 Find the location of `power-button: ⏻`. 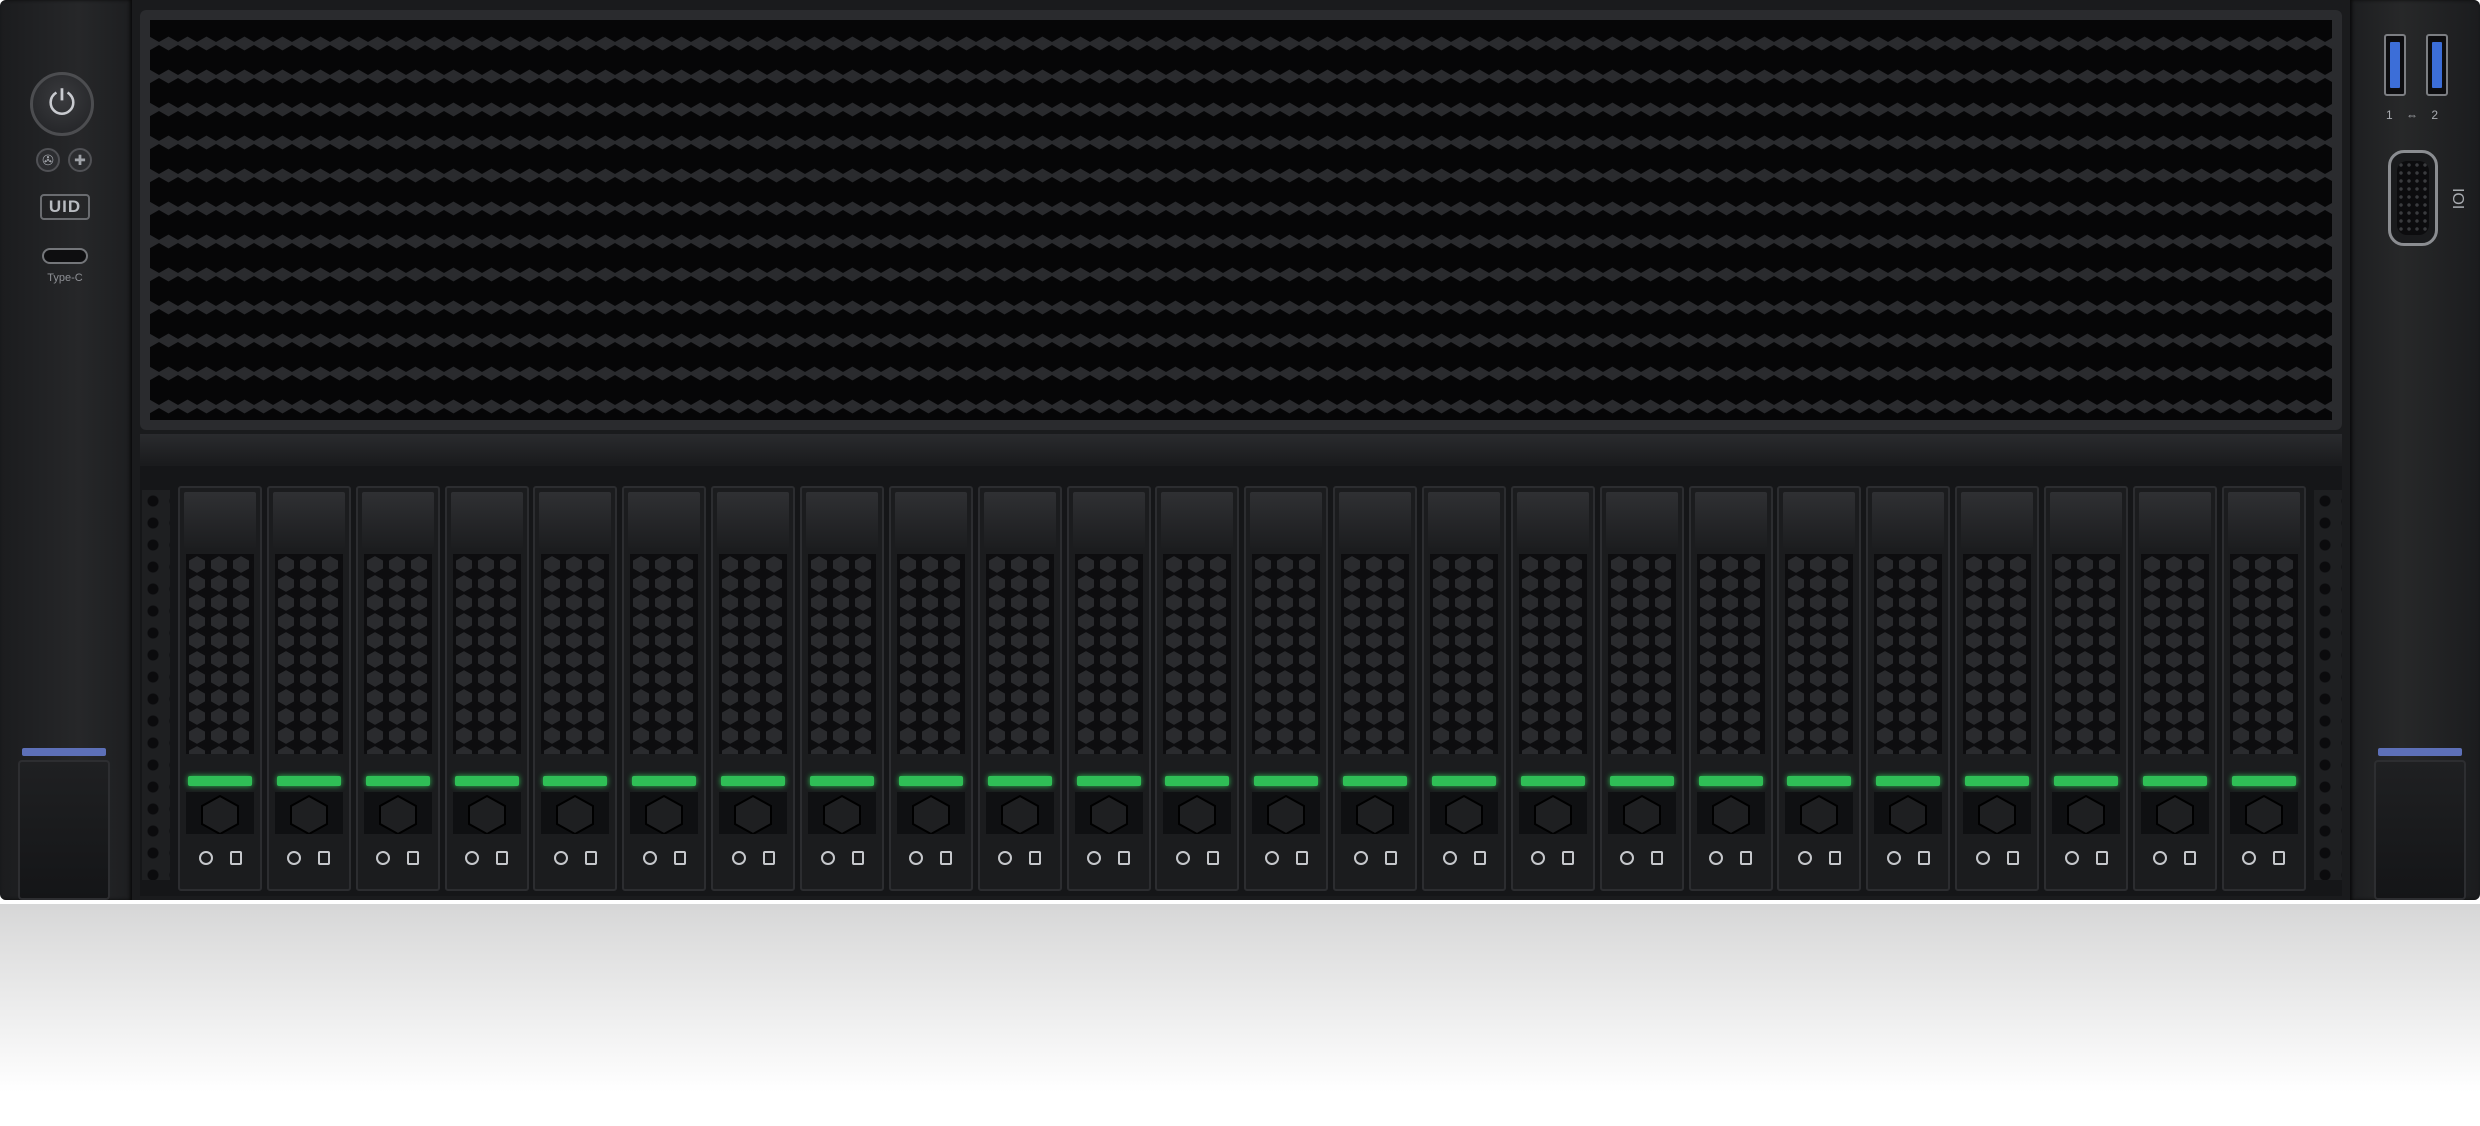

power-button: ⏻ is located at coordinates (62, 104).